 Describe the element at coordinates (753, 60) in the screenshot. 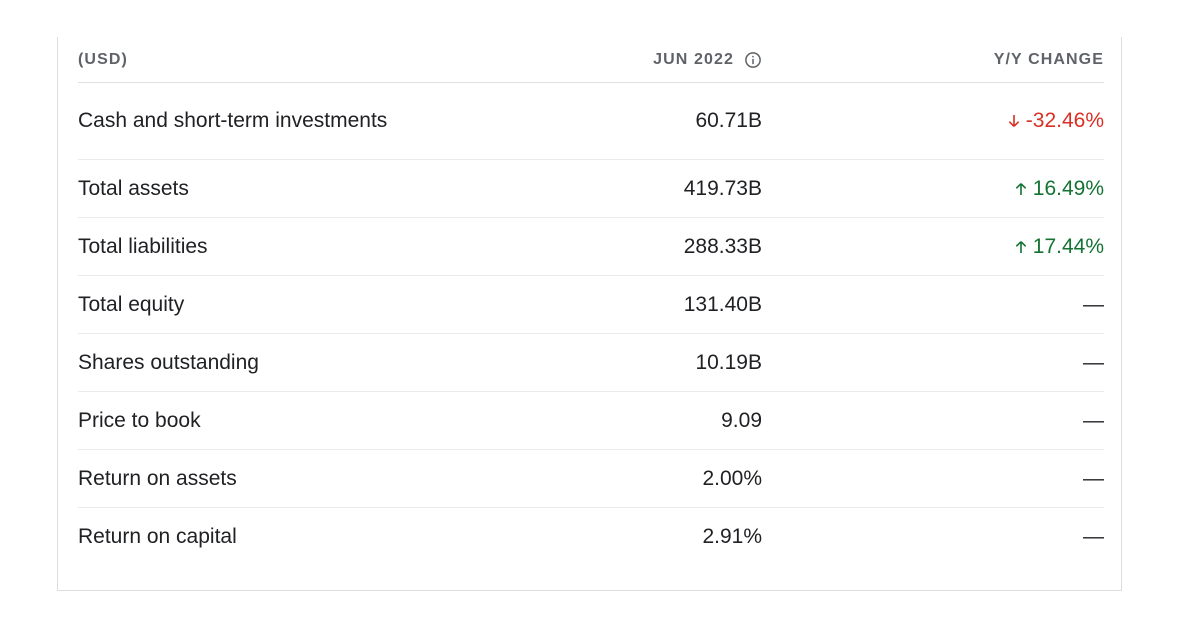

I see `info-circle-icon` at that location.